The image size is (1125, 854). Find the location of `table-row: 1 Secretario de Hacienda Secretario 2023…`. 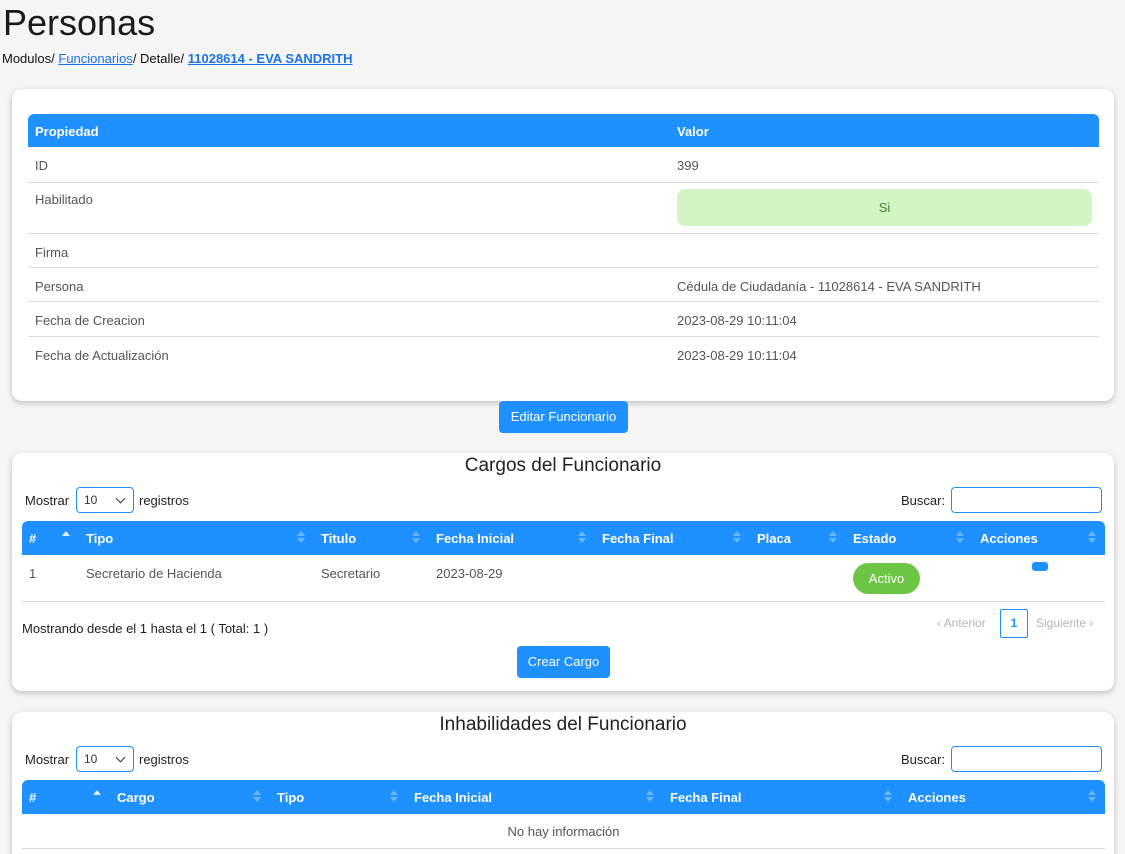

table-row: 1 Secretario de Hacienda Secretario 2023… is located at coordinates (563, 578).